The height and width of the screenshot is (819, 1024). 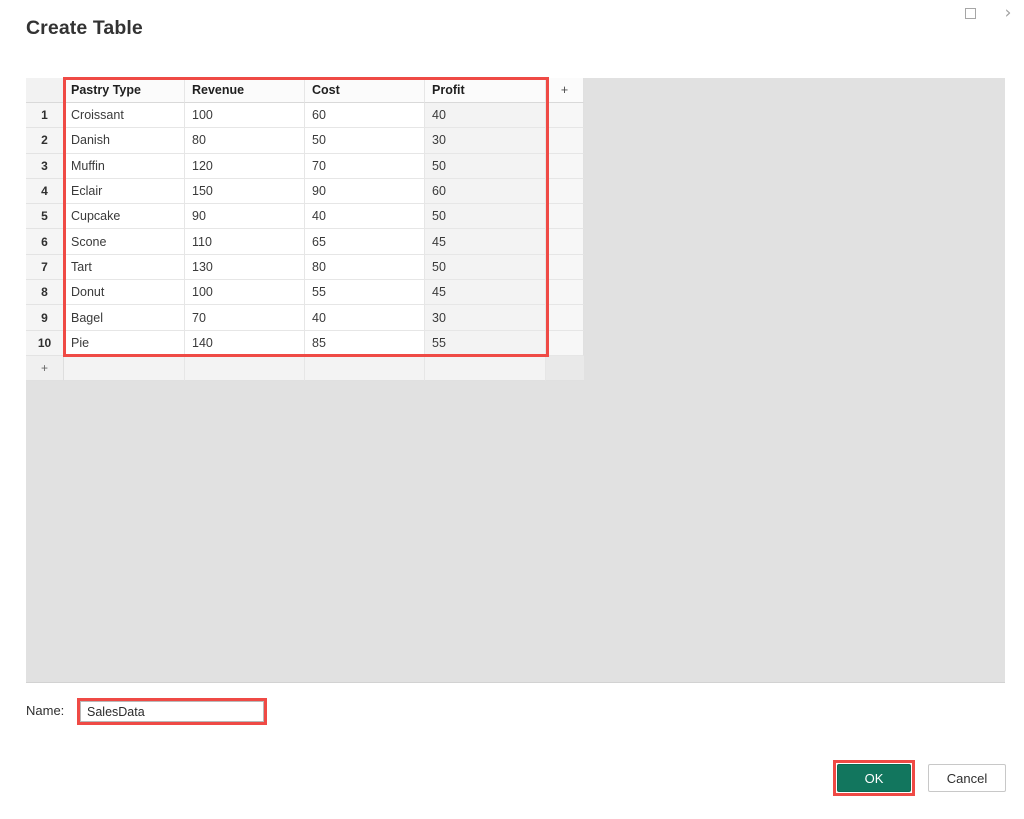 What do you see at coordinates (365, 242) in the screenshot?
I see `cell-cost: 65` at bounding box center [365, 242].